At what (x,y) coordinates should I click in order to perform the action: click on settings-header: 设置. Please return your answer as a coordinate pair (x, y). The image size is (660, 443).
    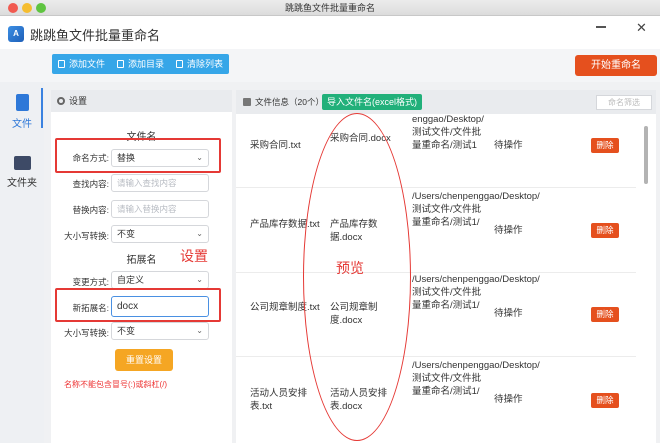
    Looking at the image, I should click on (141, 101).